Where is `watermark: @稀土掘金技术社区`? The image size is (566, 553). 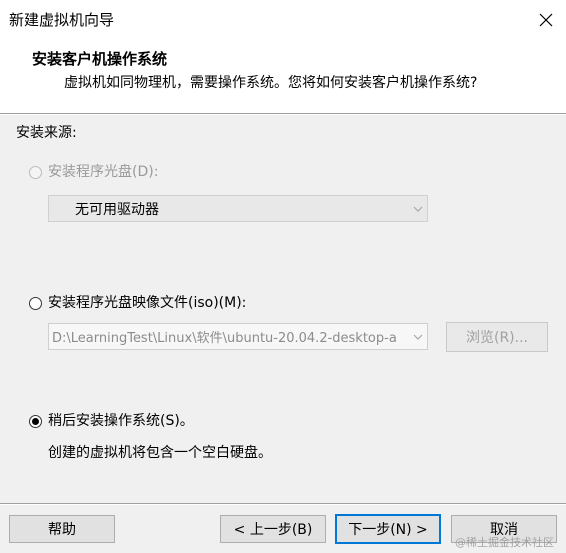 watermark: @稀土掘金技术社区 is located at coordinates (504, 542).